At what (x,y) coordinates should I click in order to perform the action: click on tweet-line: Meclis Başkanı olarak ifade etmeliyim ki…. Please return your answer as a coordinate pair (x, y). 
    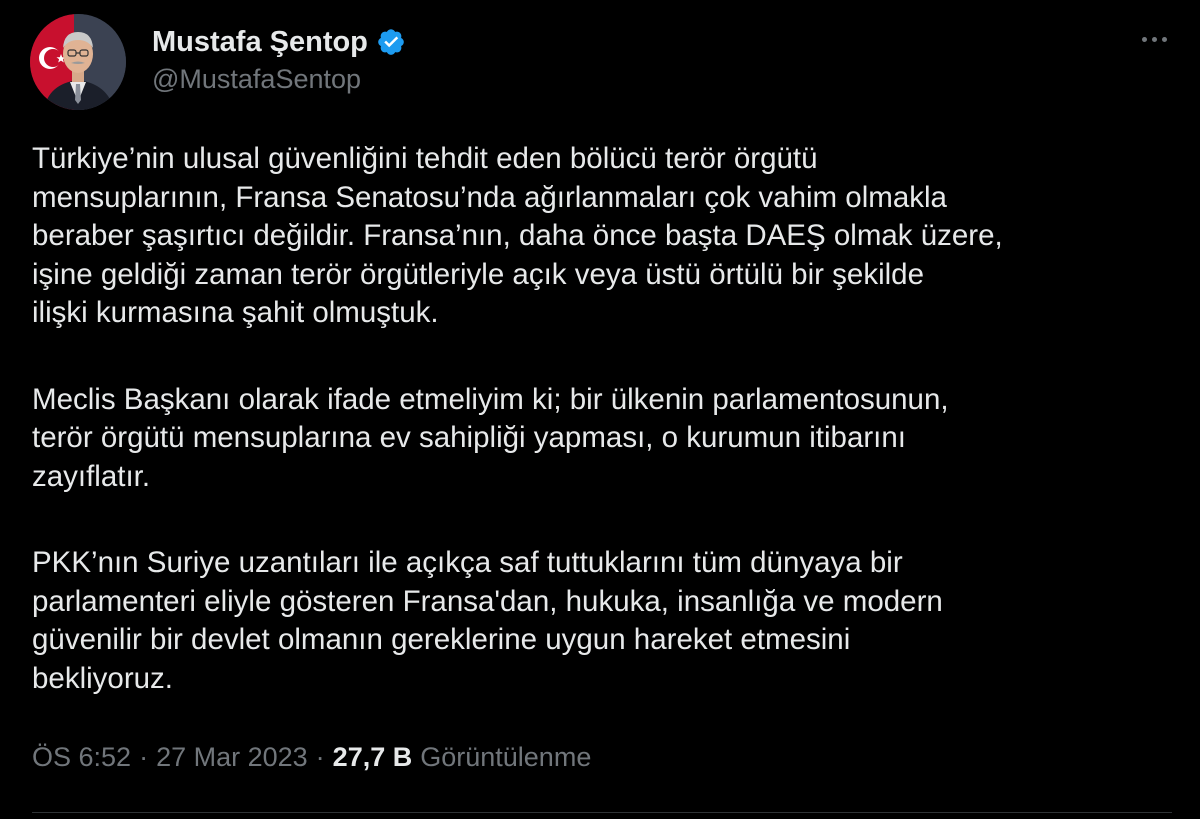
    Looking at the image, I should click on (490, 399).